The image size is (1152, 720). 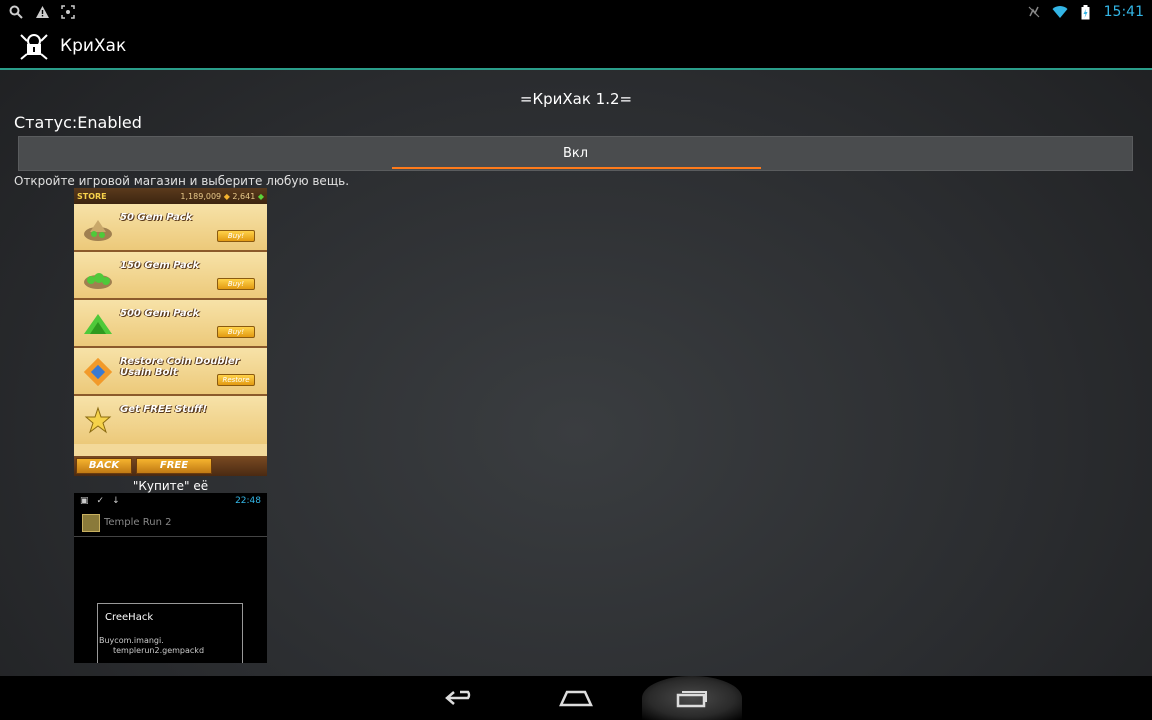 I want to click on free-button: FREE, so click(x=174, y=466).